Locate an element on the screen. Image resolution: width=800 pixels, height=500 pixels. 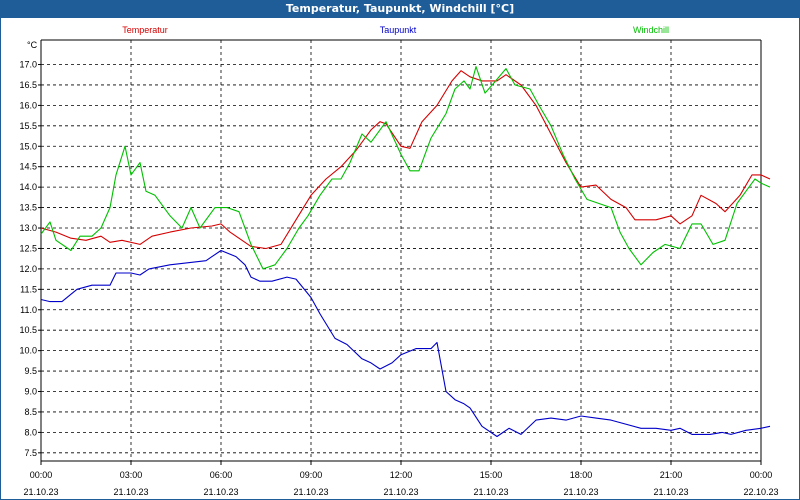
y-tick-label: 16.0 is located at coordinates (28, 105).